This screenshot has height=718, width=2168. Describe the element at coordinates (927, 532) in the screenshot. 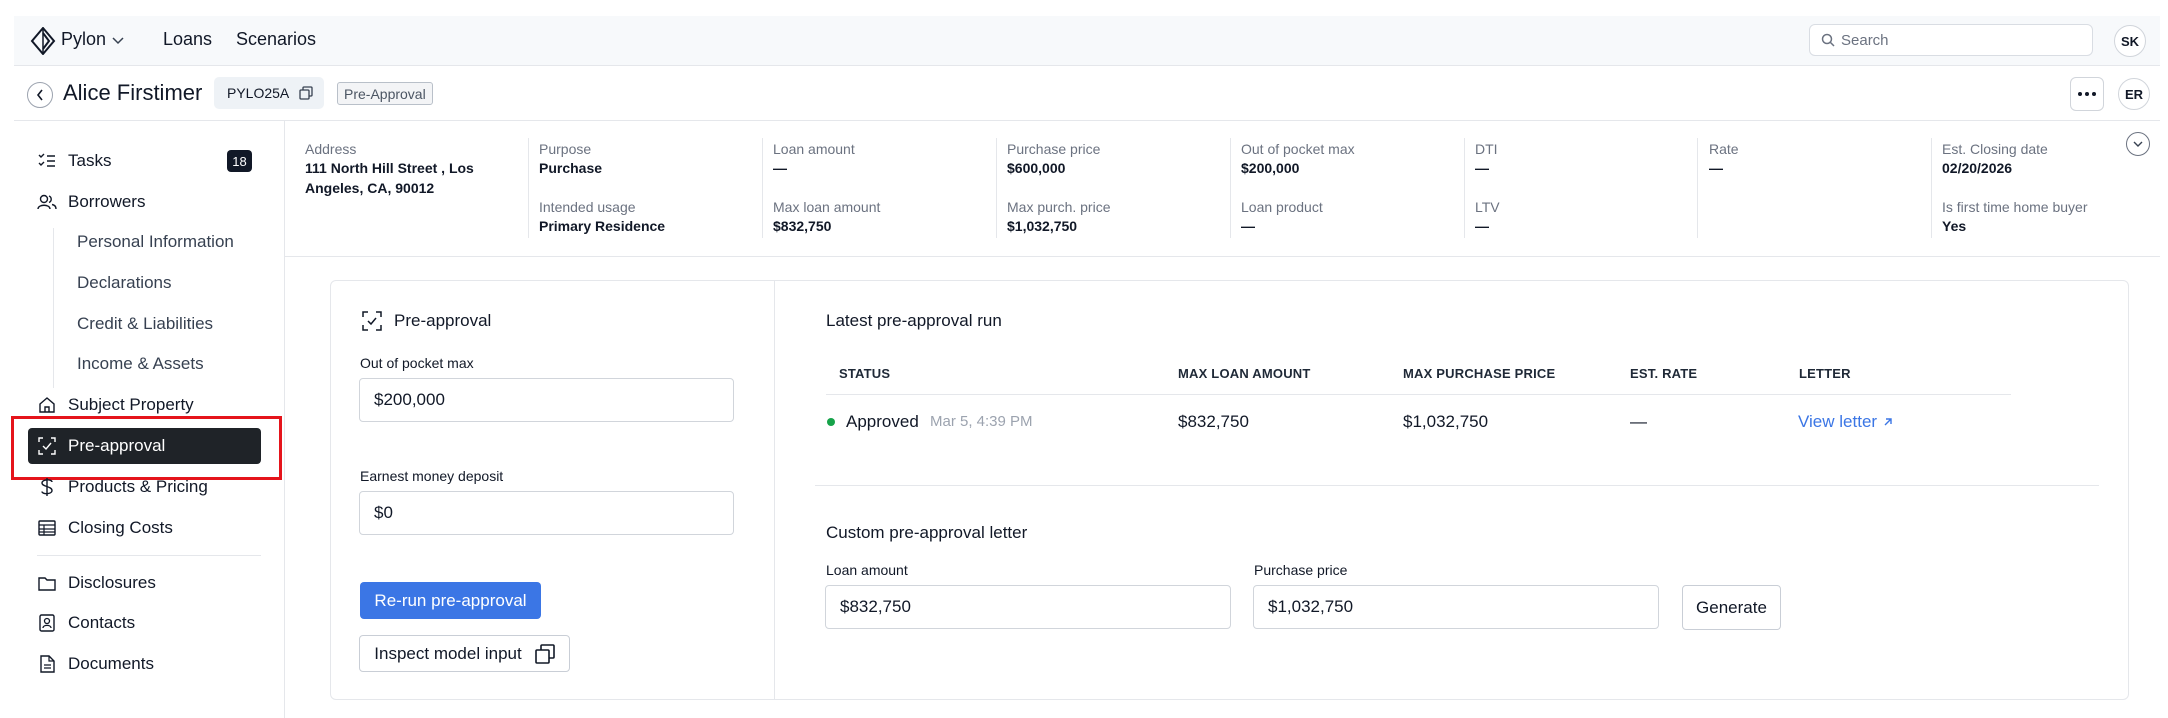

I see `custom-letter-title: Custom pre-approval letter` at that location.